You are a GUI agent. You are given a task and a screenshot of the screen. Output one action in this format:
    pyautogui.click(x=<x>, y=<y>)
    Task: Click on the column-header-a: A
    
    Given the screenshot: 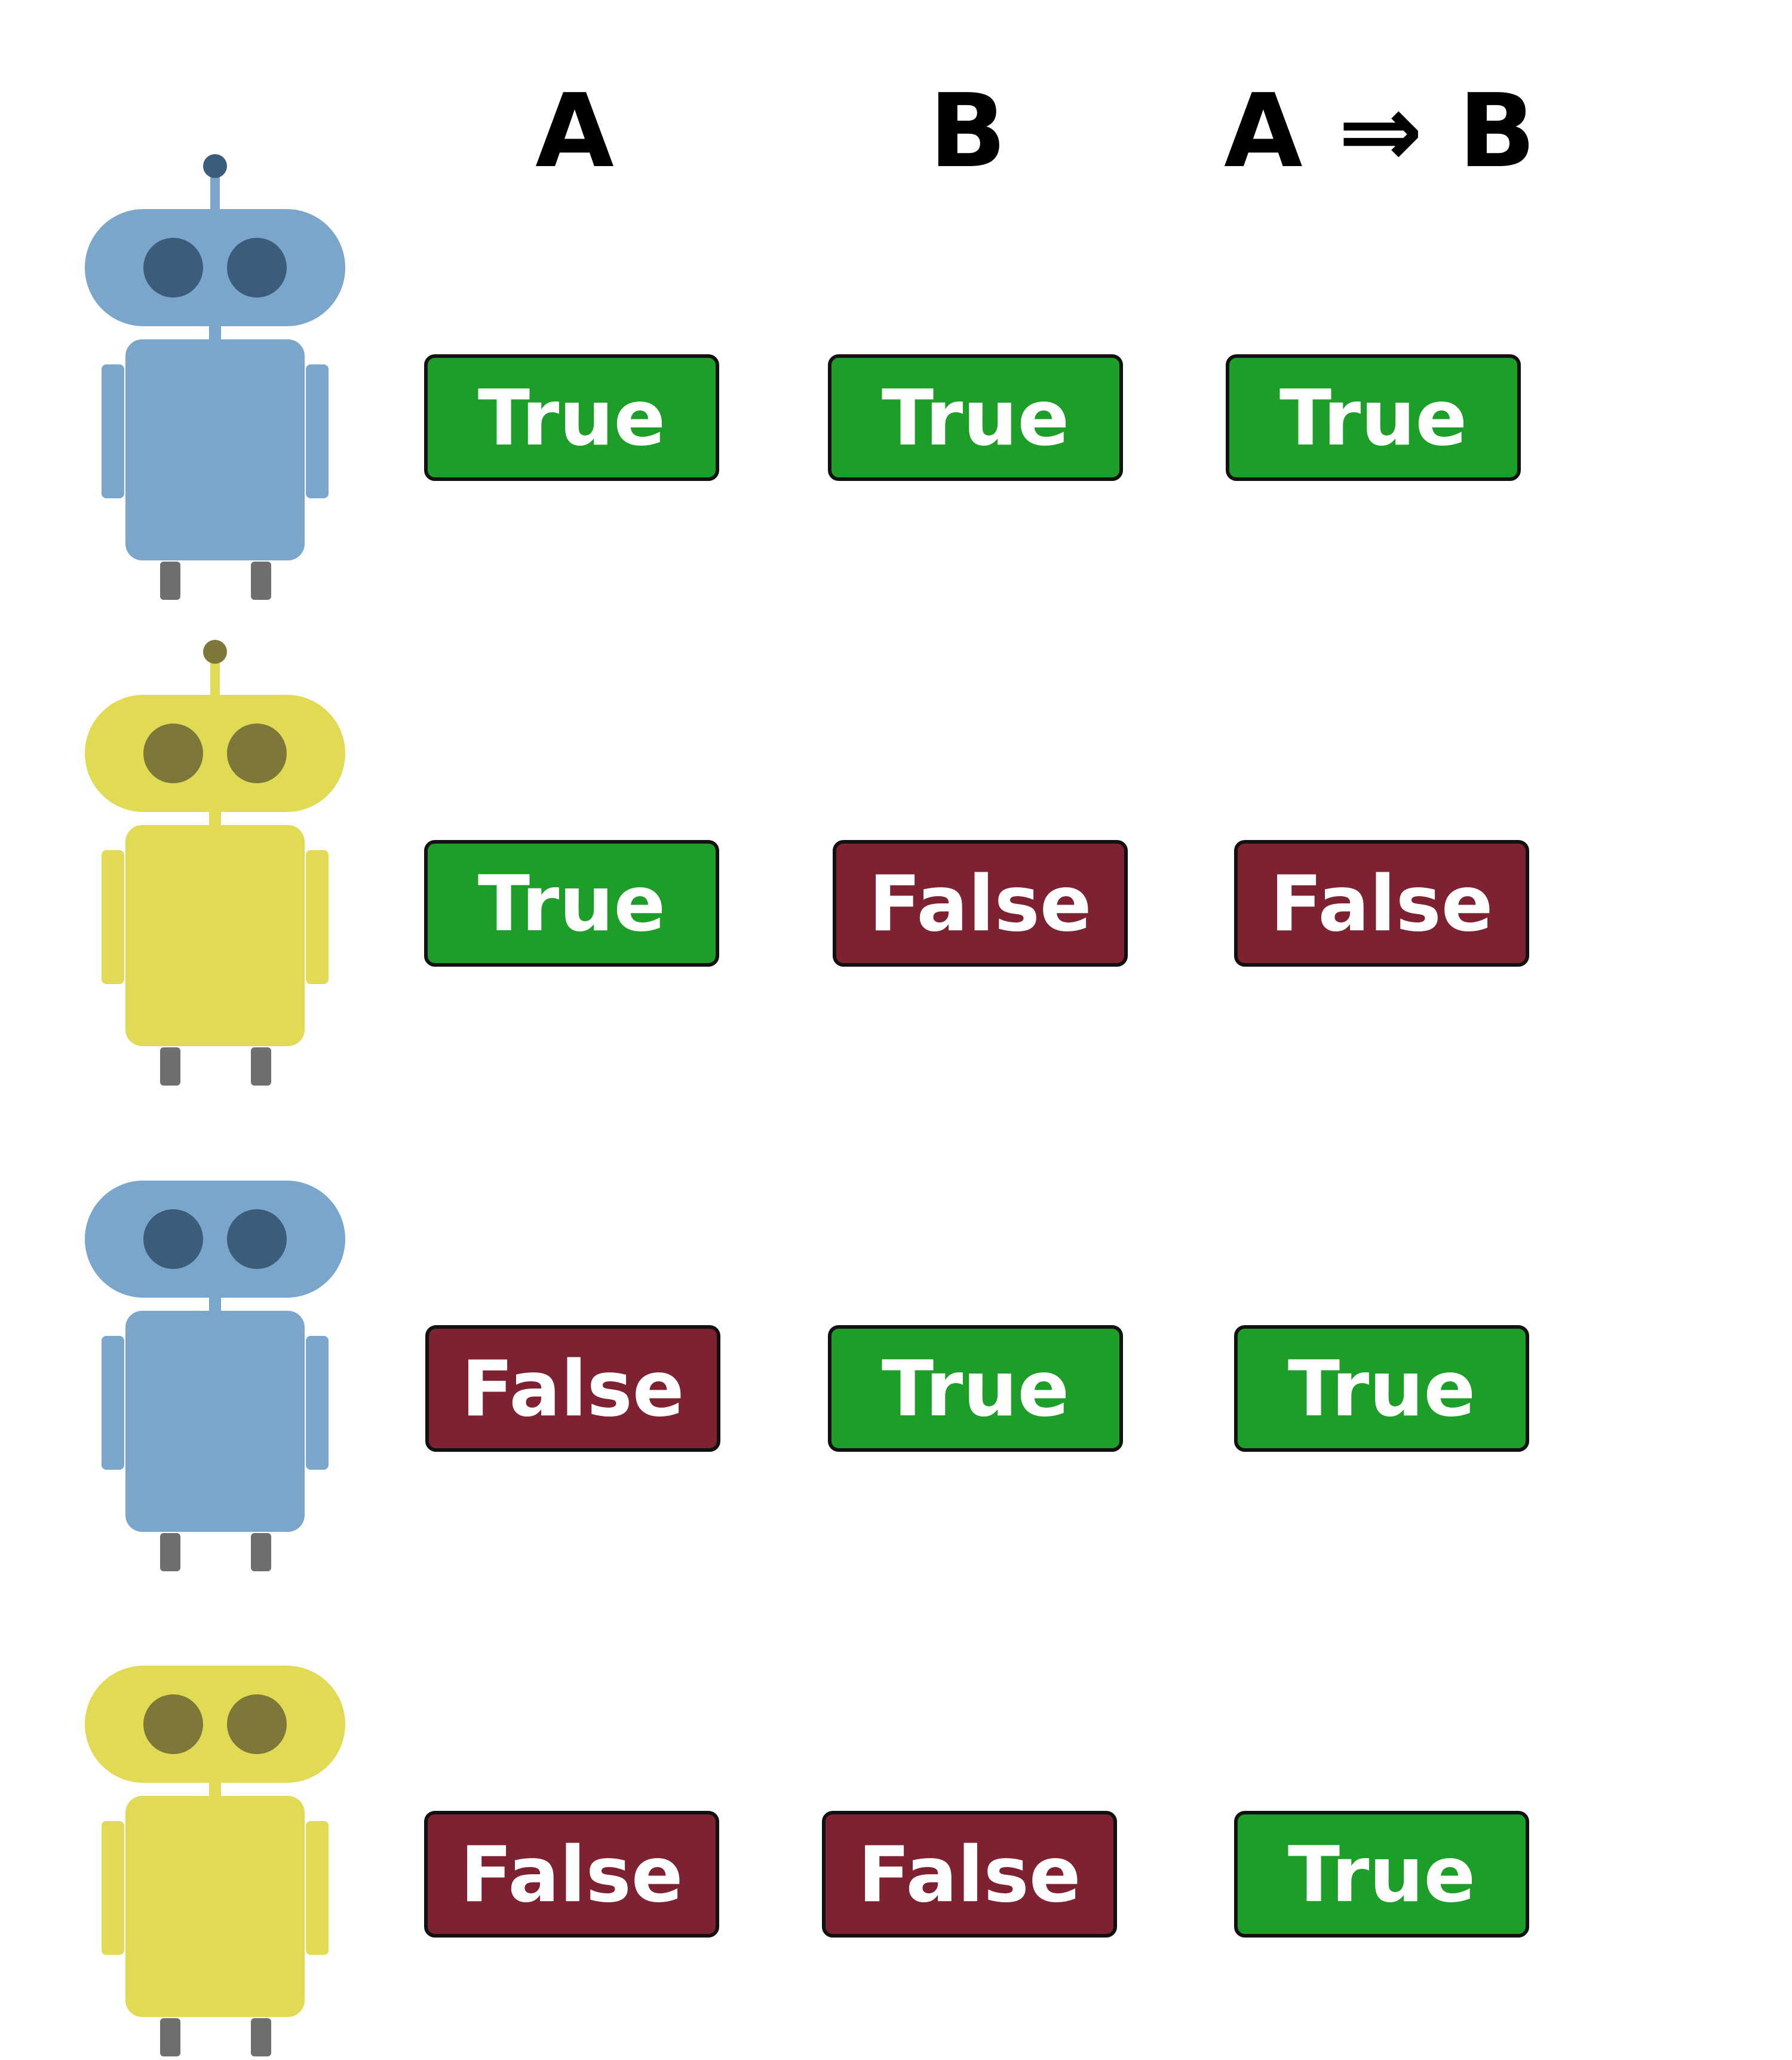 What is the action you would take?
    pyautogui.click(x=574, y=131)
    